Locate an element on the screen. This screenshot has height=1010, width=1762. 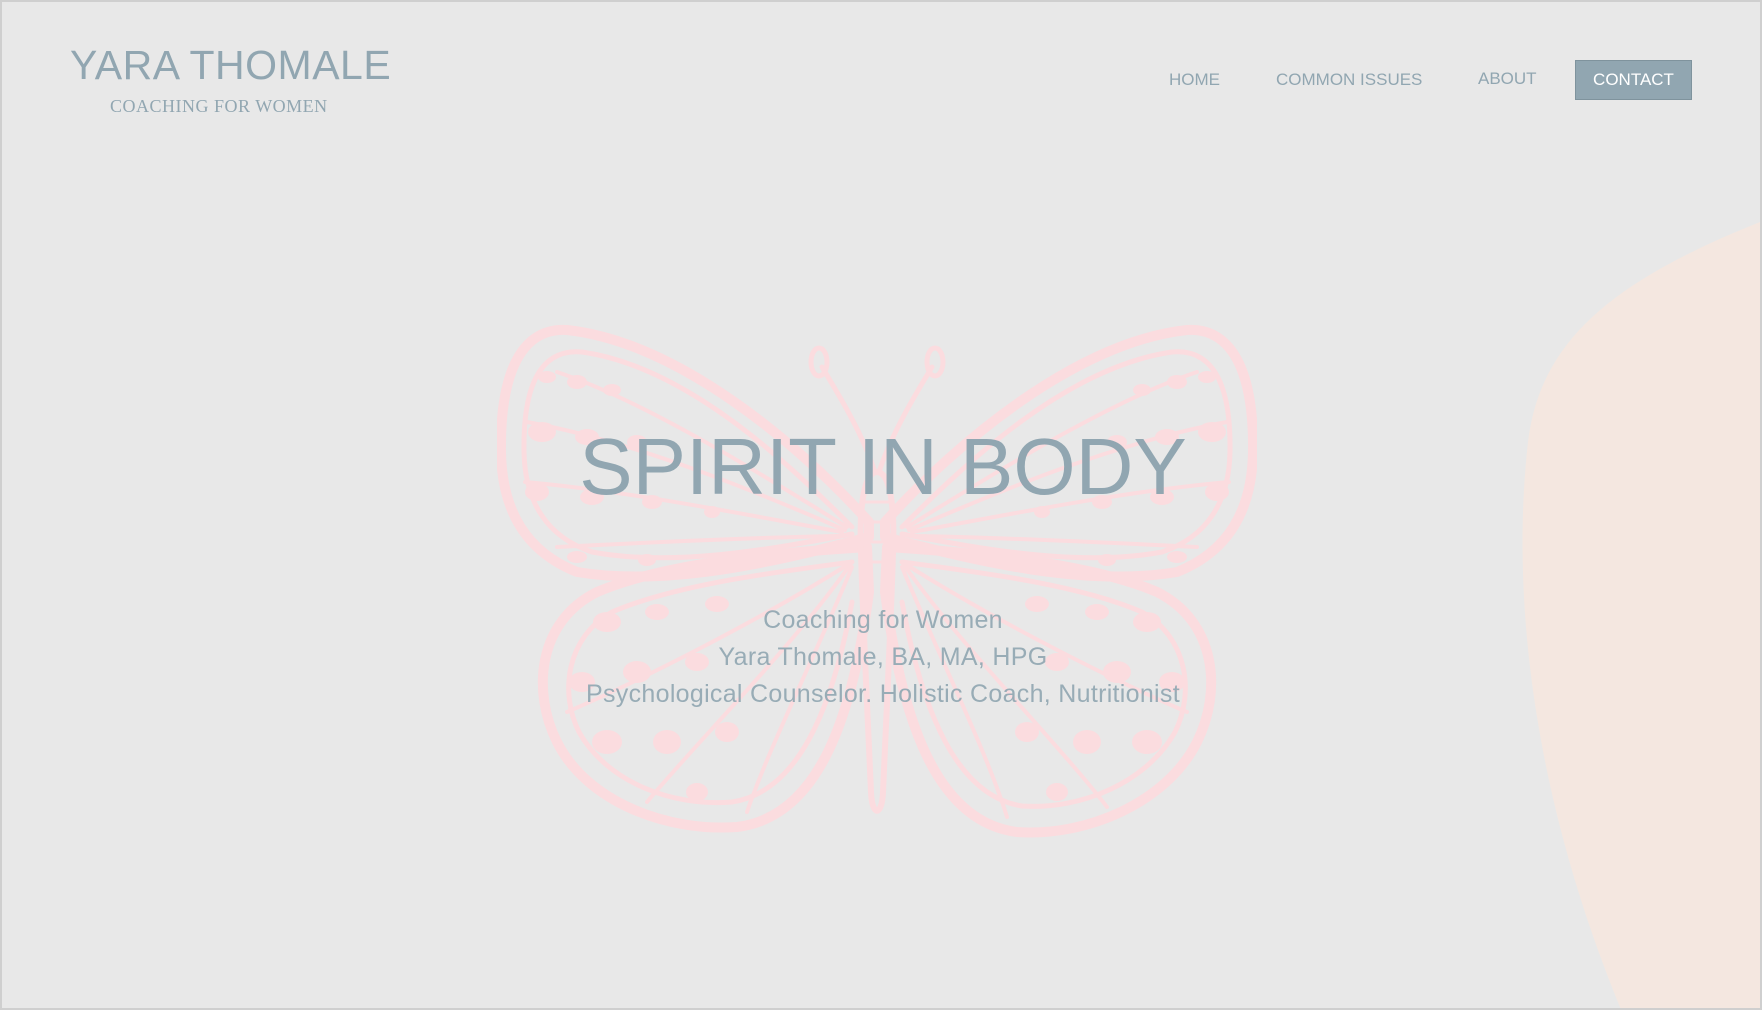
nav-home: HOME is located at coordinates (1194, 80).